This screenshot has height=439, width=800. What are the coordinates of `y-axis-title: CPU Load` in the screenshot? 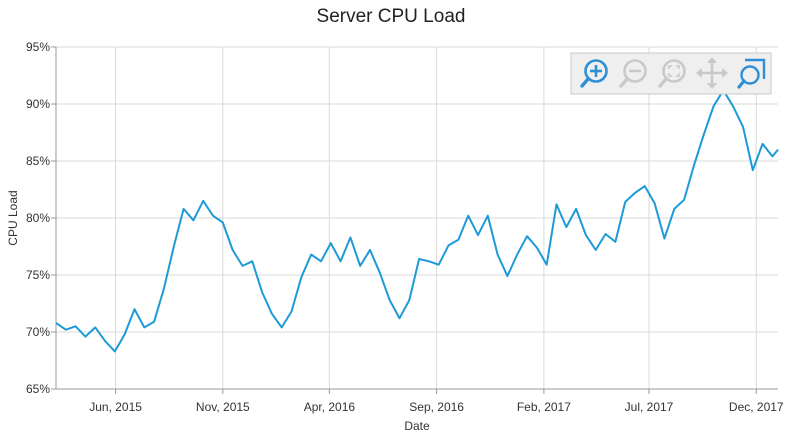 It's located at (13, 217).